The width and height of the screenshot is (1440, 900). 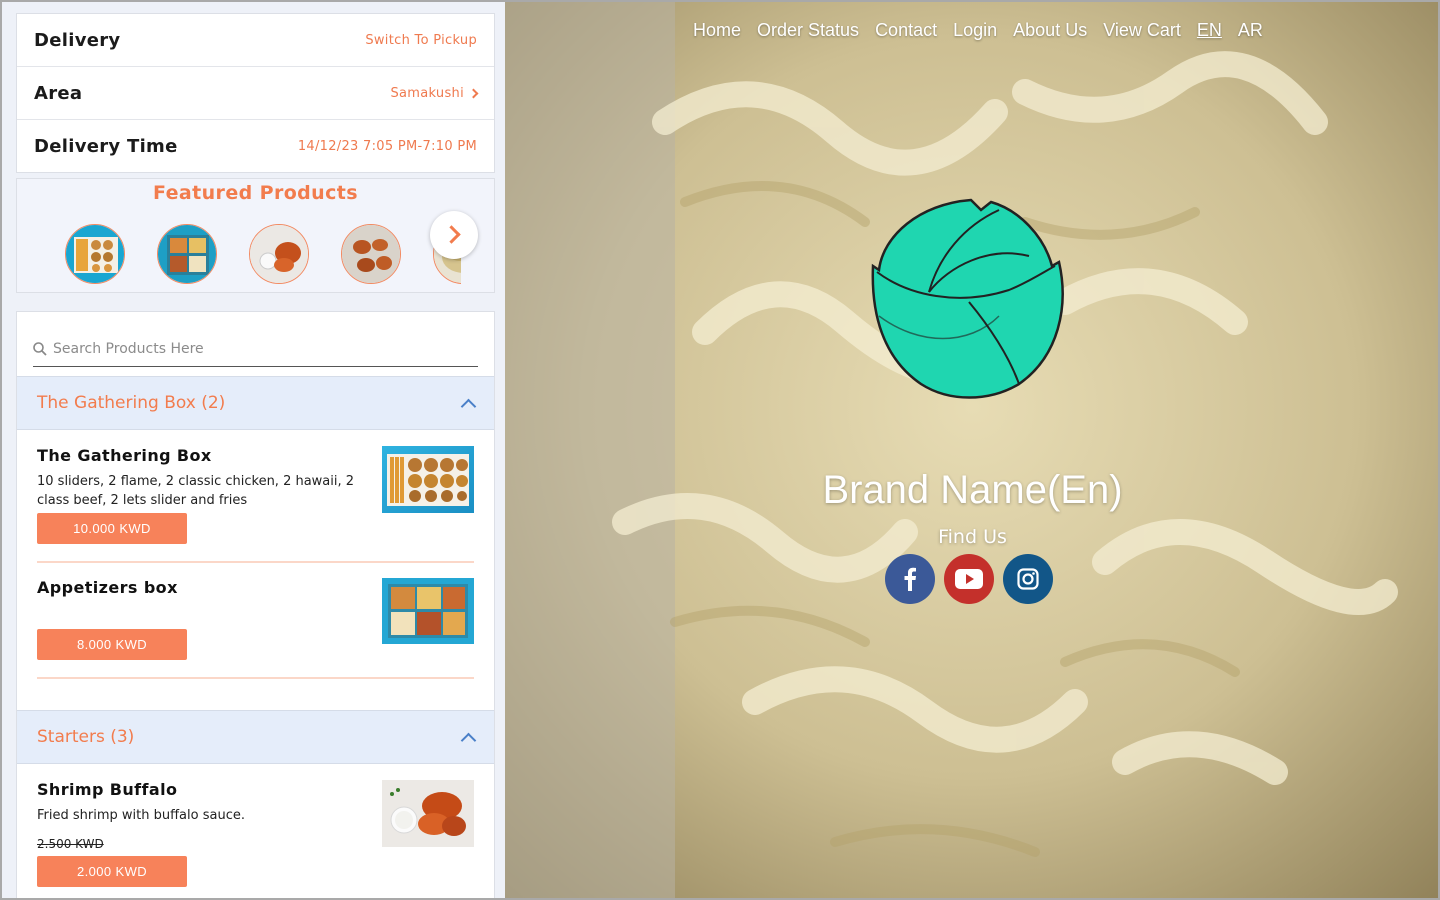 I want to click on nav-language-en: EN, so click(x=1209, y=30).